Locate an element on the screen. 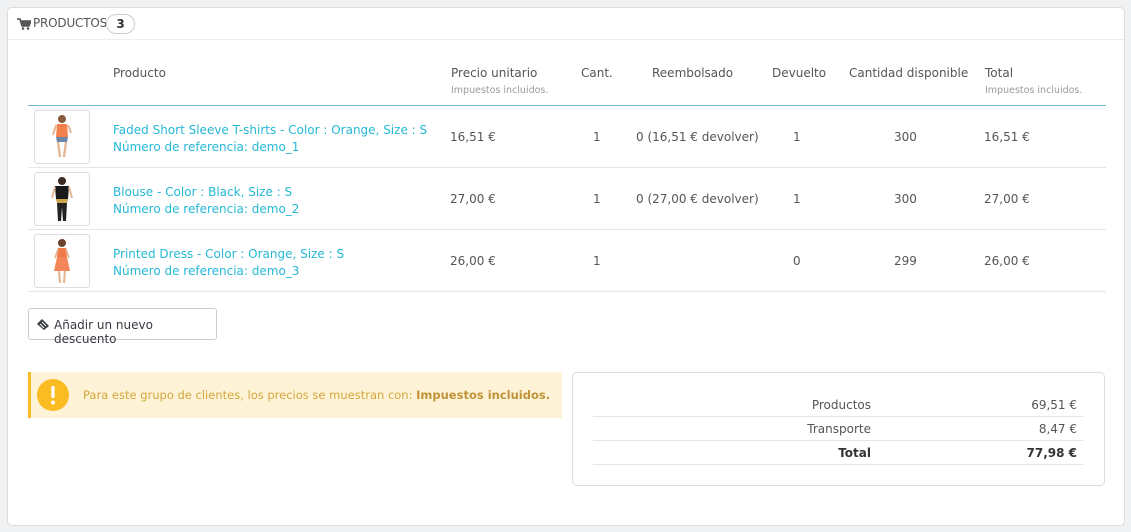 This screenshot has width=1131, height=532. col-unit-price: Precio unitario Impuestos incluidos. is located at coordinates (499, 81).